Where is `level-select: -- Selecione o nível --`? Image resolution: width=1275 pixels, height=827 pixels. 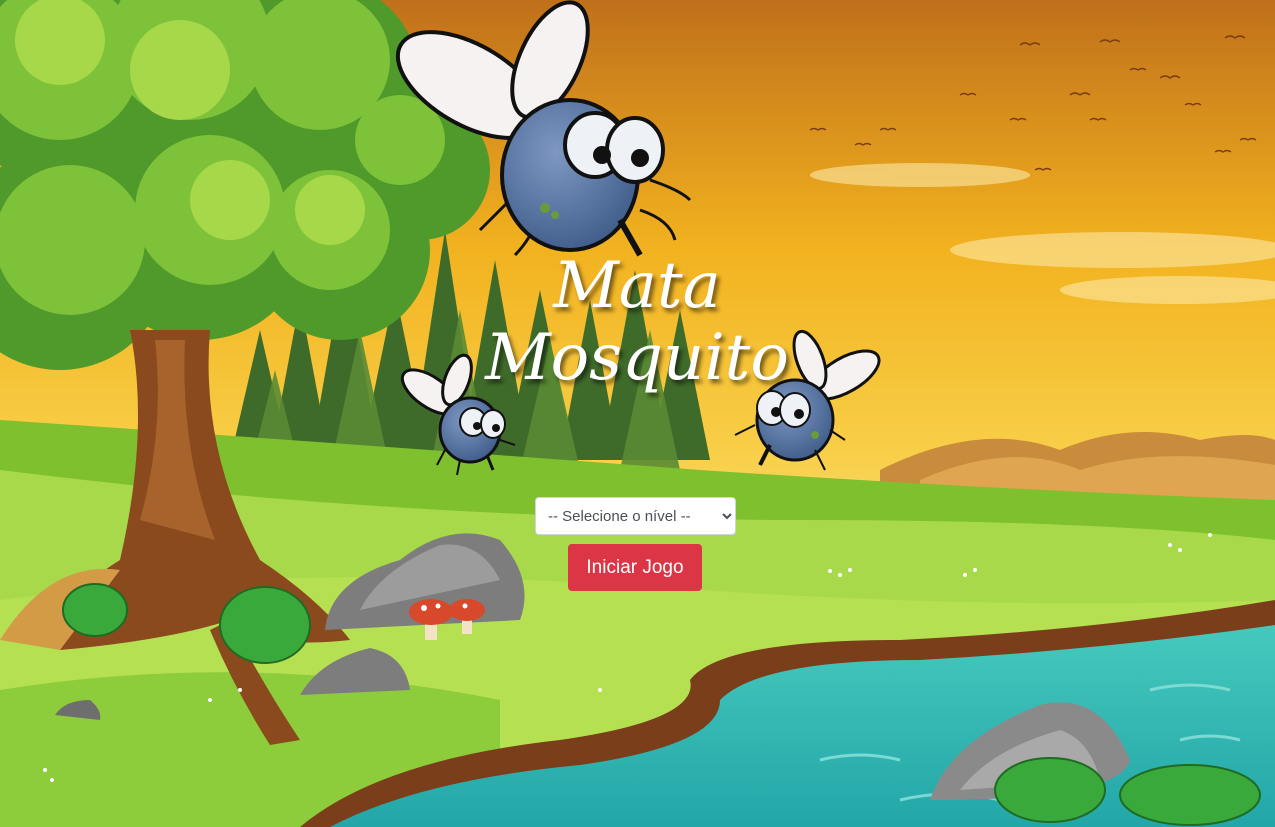 level-select: -- Selecione o nível -- is located at coordinates (635, 516).